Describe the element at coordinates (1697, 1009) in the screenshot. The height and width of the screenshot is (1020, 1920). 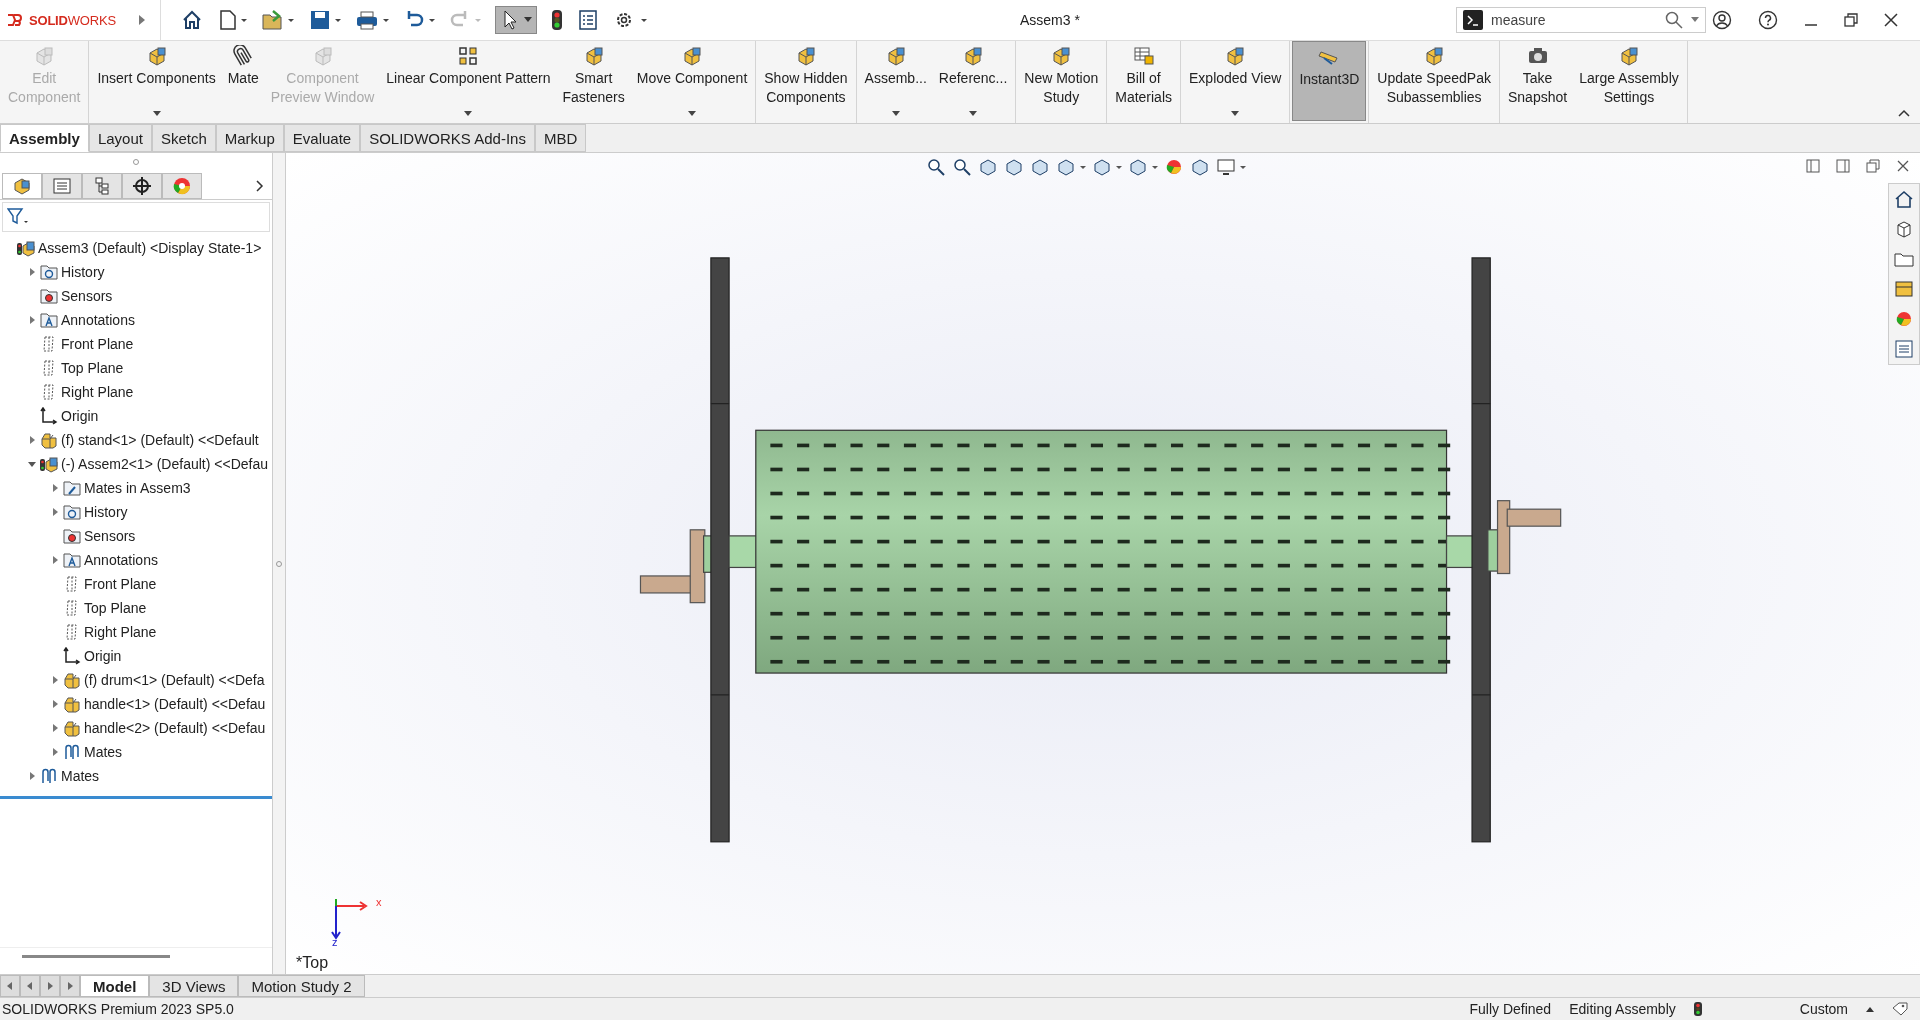
I see `rebuild-light-icon` at that location.